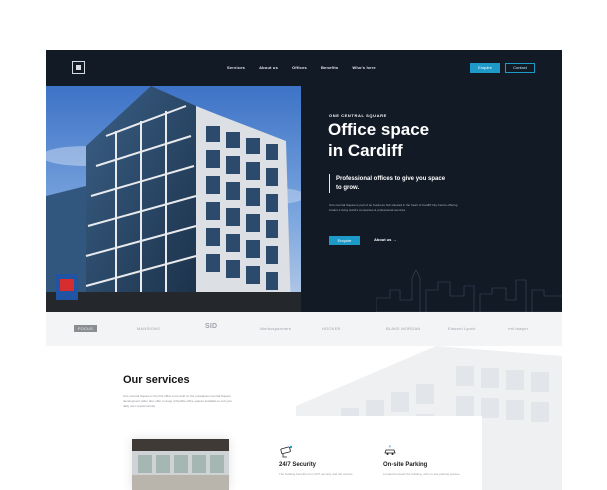 The image size is (607, 490). I want to click on nav-enquire-button: Enquire, so click(485, 68).